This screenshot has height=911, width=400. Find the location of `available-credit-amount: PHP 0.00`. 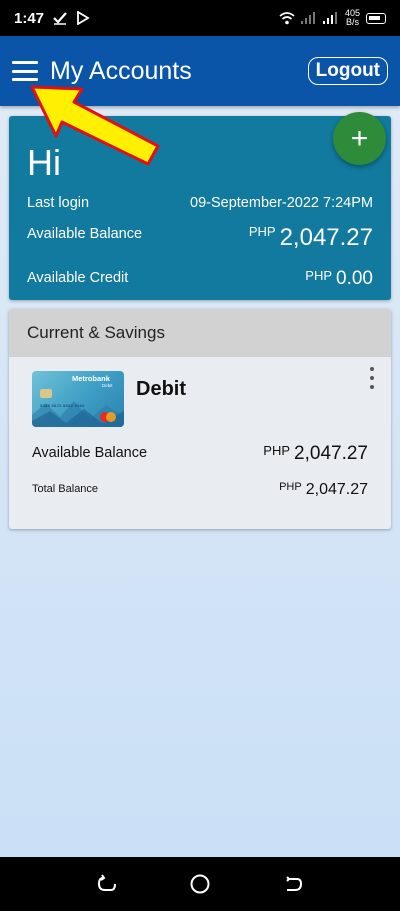

available-credit-amount: PHP 0.00 is located at coordinates (339, 279).